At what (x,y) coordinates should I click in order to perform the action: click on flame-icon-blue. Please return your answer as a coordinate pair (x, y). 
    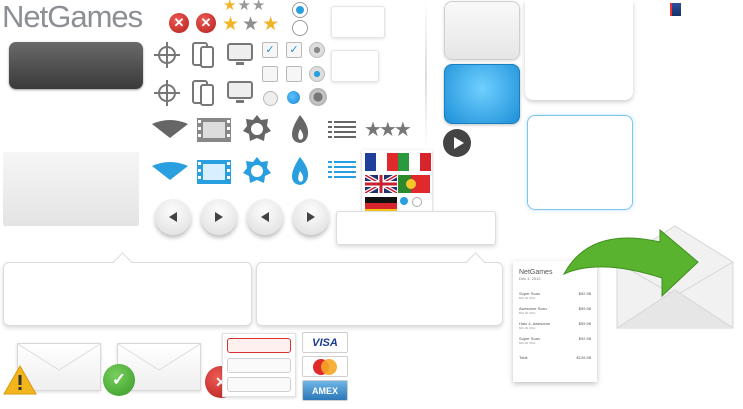
    Looking at the image, I should click on (300, 173).